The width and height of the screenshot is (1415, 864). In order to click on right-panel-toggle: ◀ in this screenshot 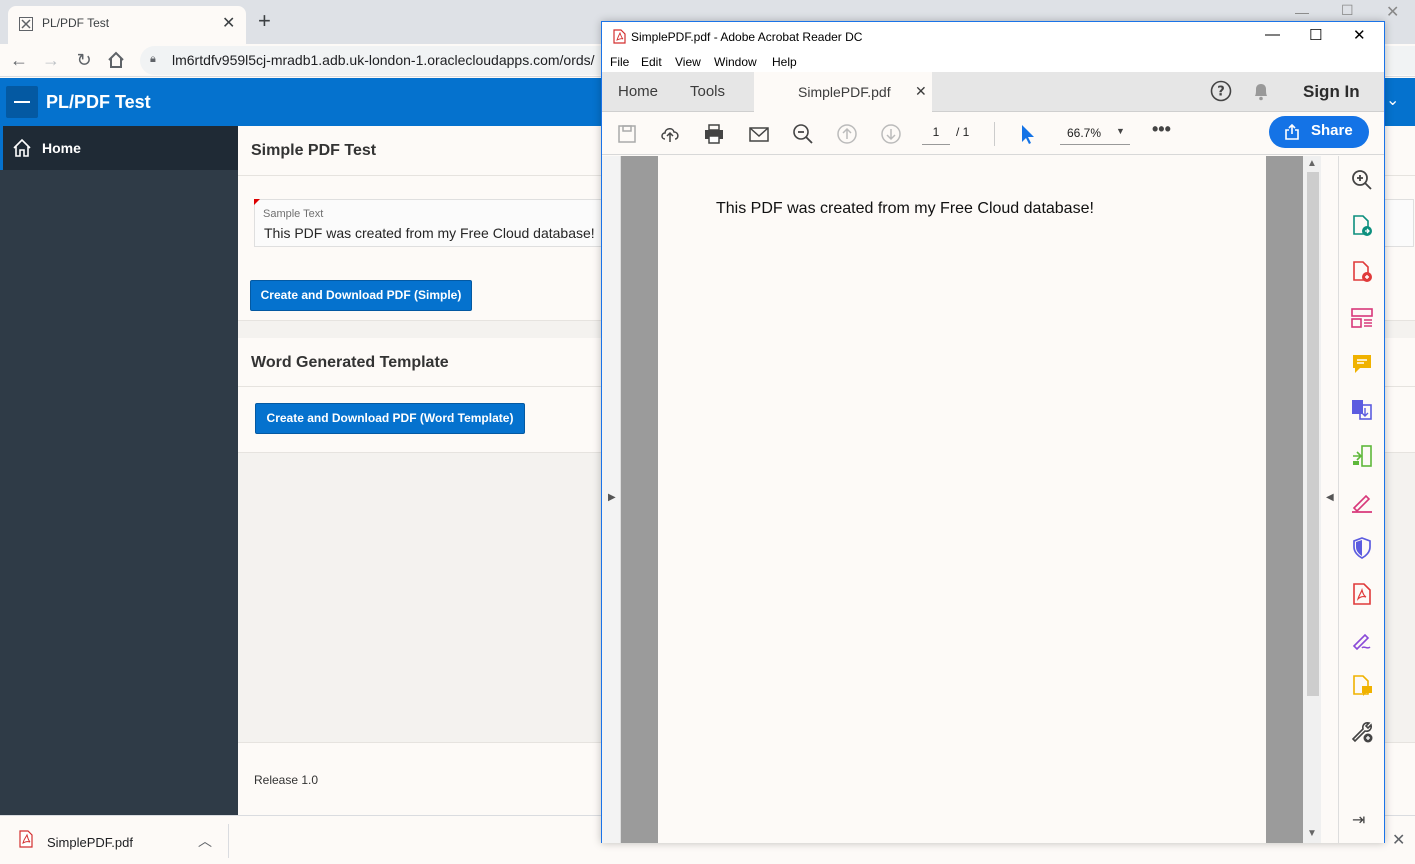, I will do `click(1329, 499)`.